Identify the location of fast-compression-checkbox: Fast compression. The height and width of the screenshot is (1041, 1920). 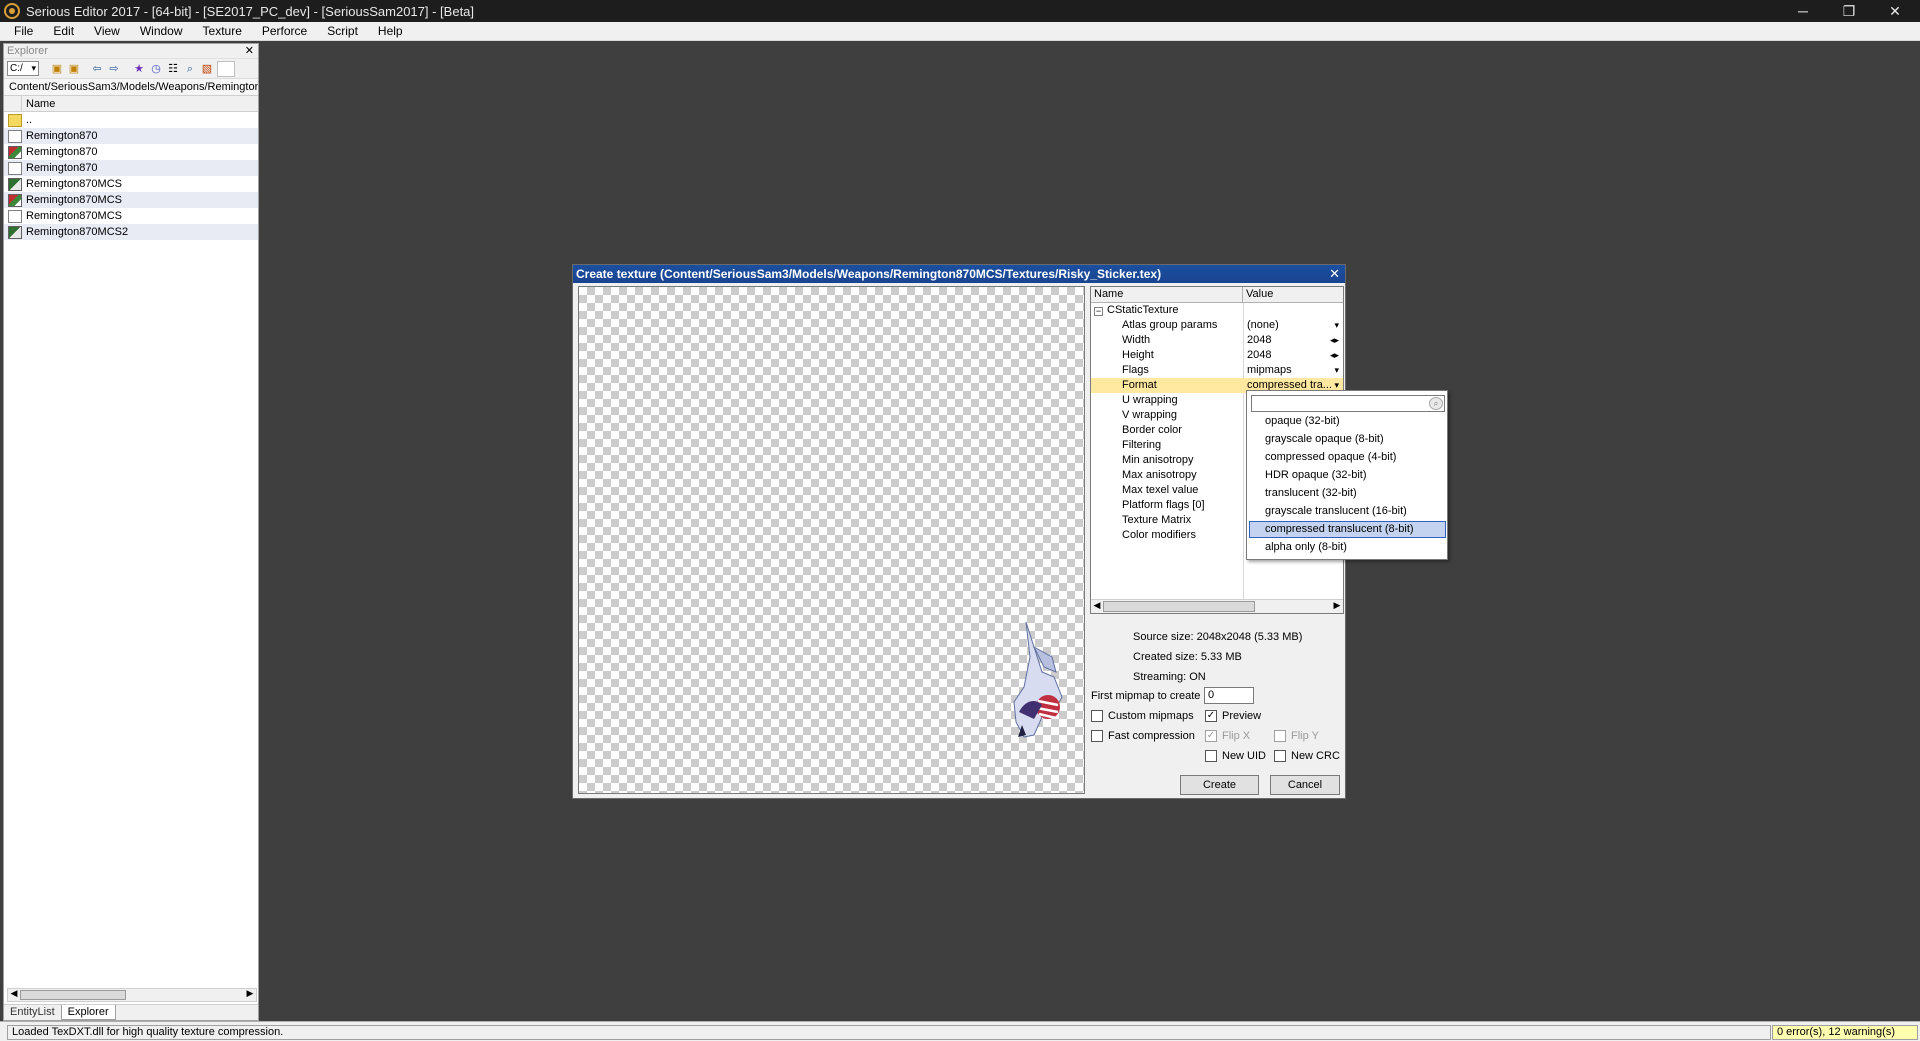
(1143, 736).